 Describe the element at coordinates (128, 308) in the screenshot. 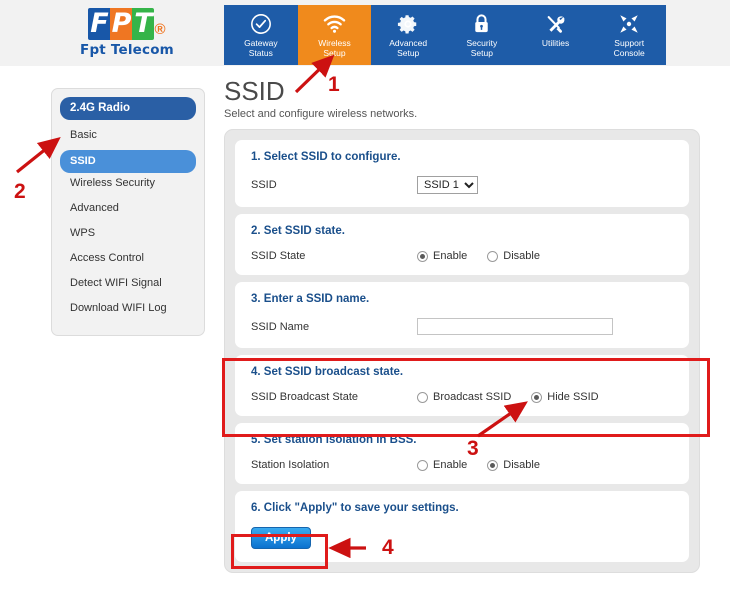

I see `sidebar-item-download-wifi-log: Download WIFI Log` at that location.